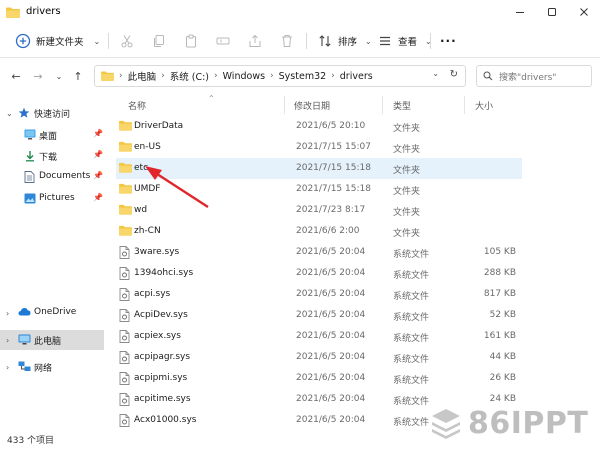 This screenshot has width=600, height=450. I want to click on file-row: AcpiDev.sys 2021/6/5 20:04 系统文件 52 KB, so click(319, 315).